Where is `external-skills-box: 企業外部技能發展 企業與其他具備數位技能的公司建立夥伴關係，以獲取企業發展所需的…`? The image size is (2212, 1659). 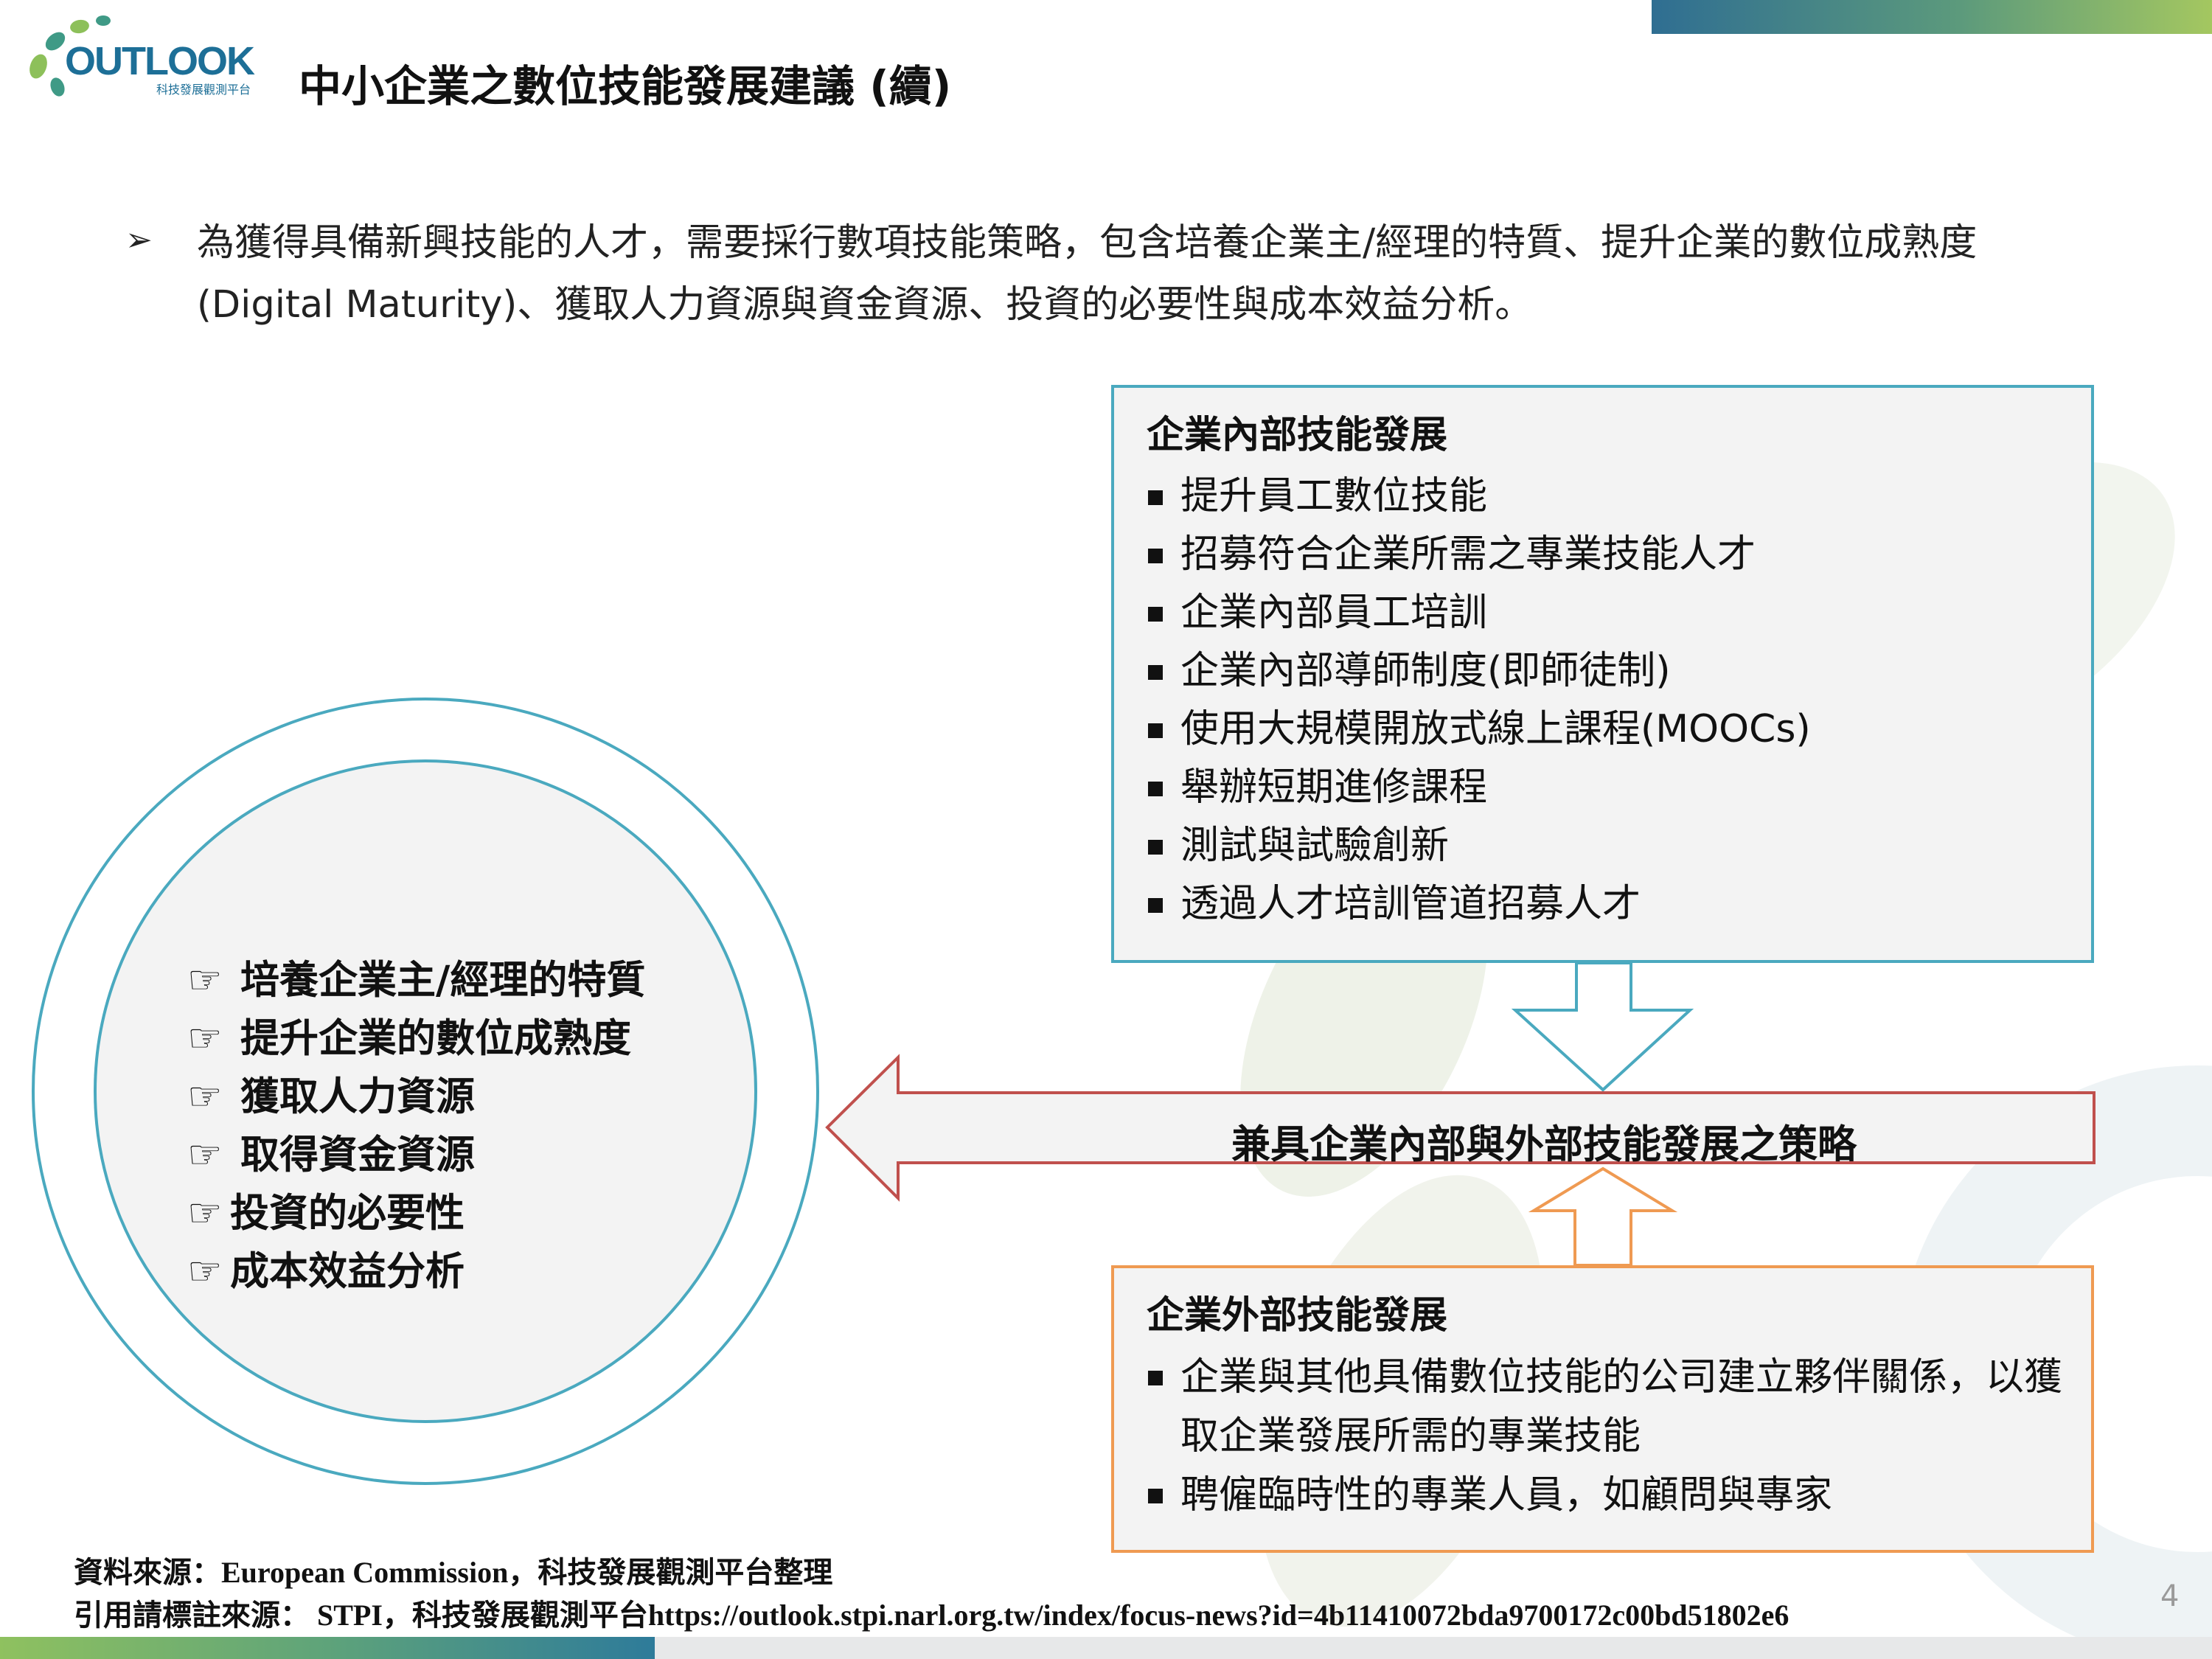
external-skills-box: 企業外部技能發展 企業與其他具備數位技能的公司建立夥伴關係，以獲取企業發展所需的… is located at coordinates (1602, 1409).